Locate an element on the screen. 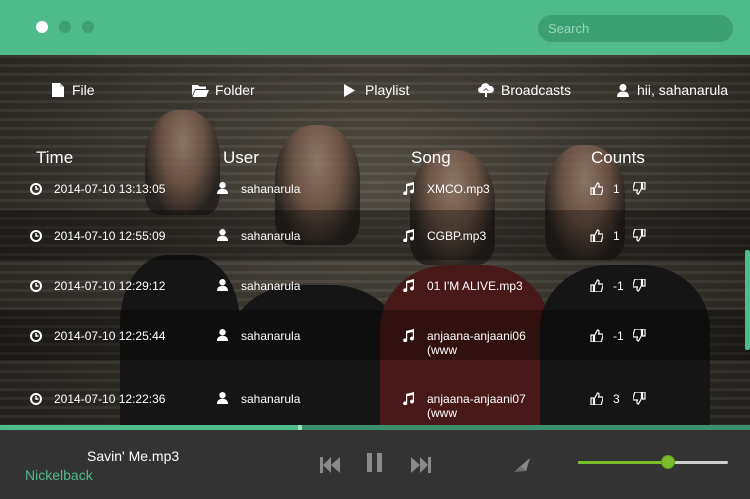  table-scrollbar is located at coordinates (747, 300).